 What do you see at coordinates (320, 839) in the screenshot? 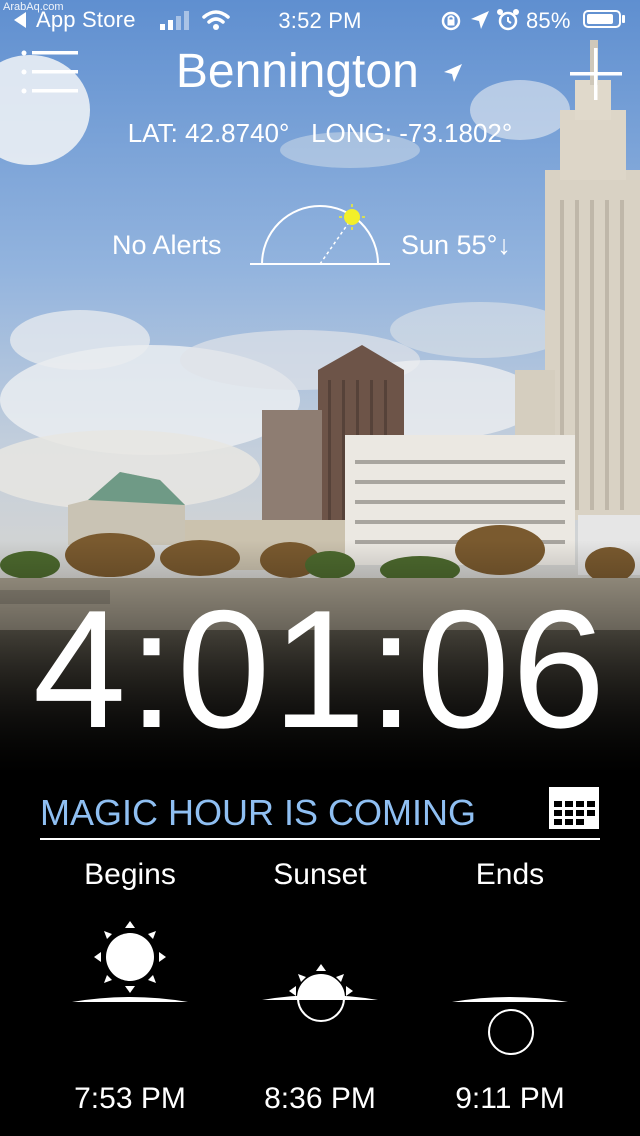
I see `section-divider` at bounding box center [320, 839].